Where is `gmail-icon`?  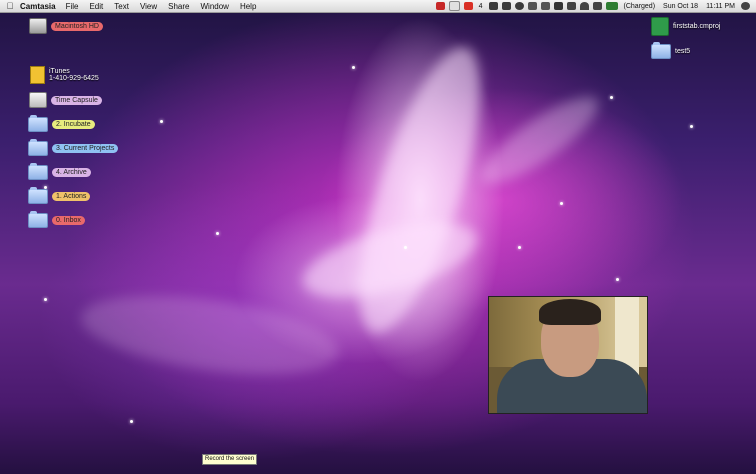 gmail-icon is located at coordinates (468, 6).